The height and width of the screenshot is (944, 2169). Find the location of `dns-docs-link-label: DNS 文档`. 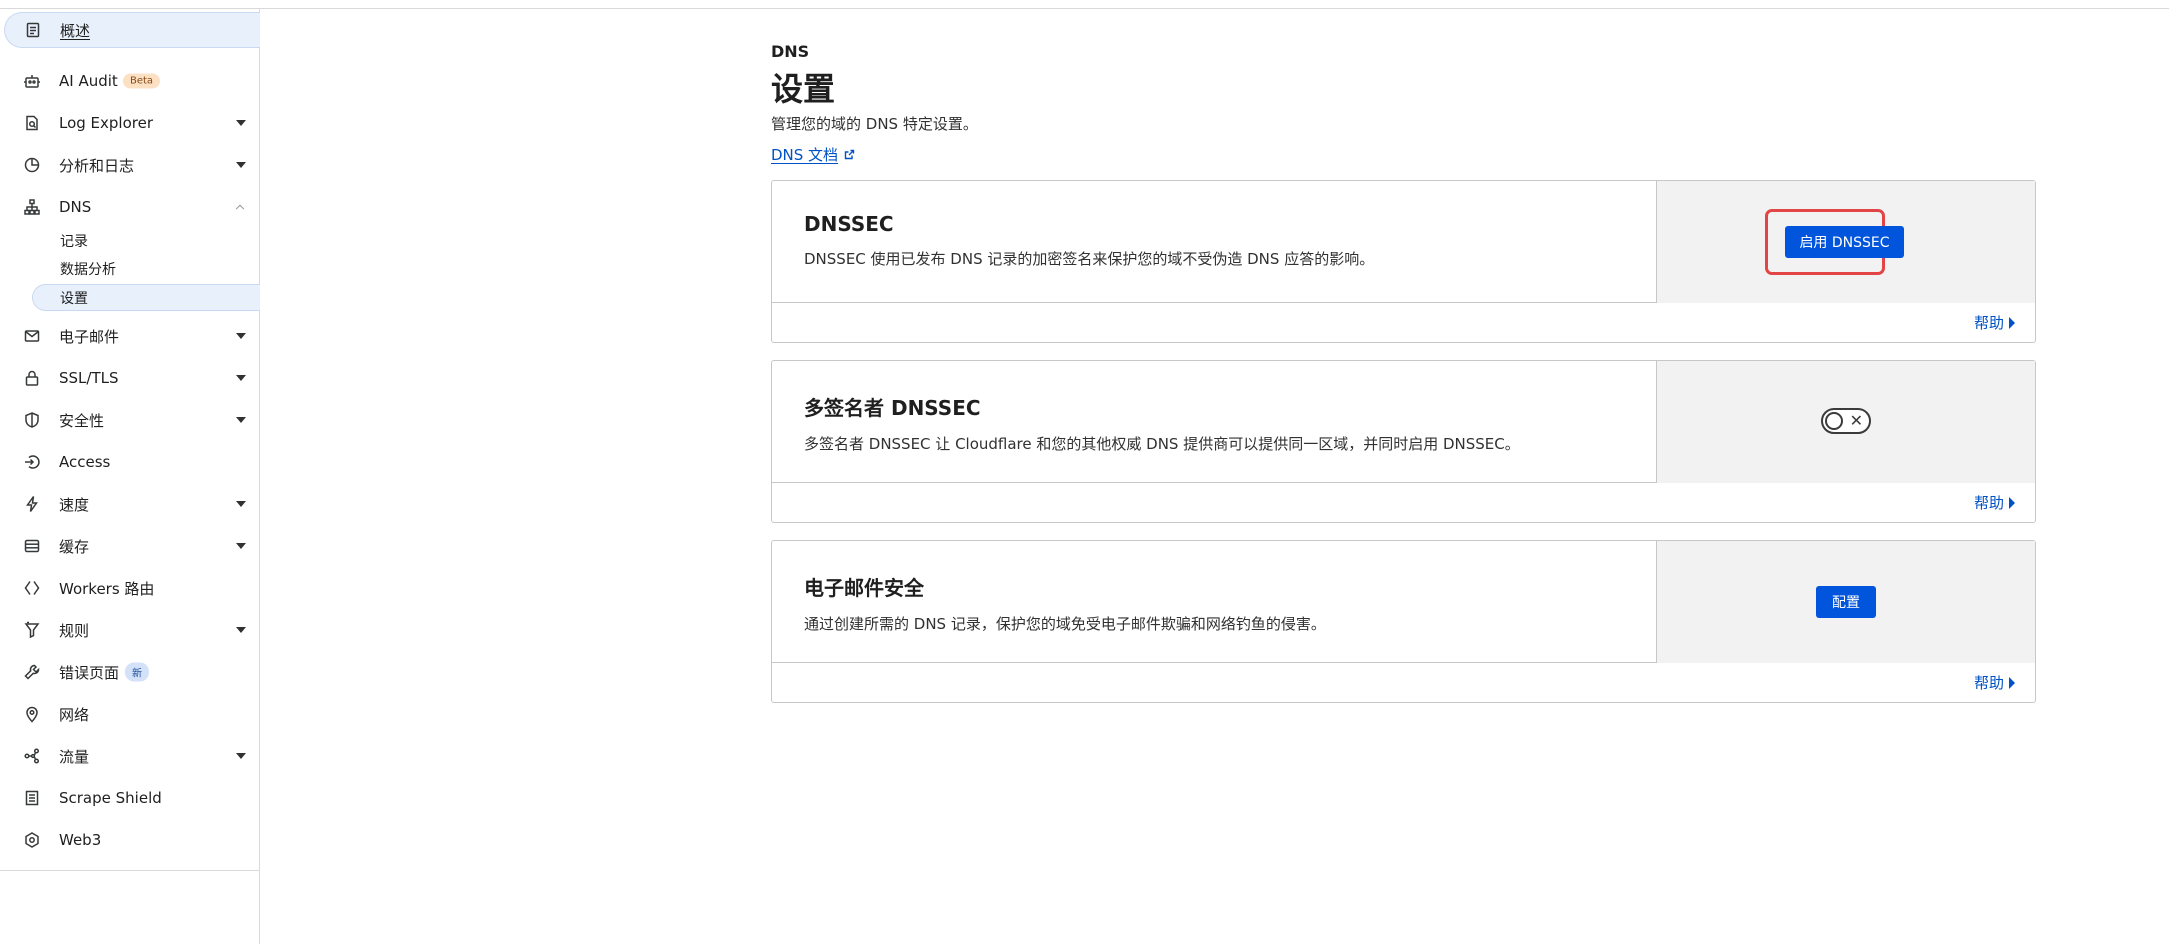

dns-docs-link-label: DNS 文档 is located at coordinates (805, 155).